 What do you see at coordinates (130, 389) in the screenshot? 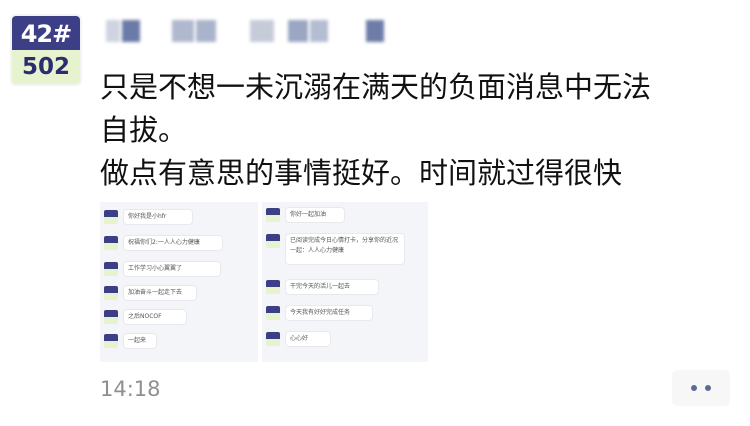
I see `post-timestamp: 14:18` at bounding box center [130, 389].